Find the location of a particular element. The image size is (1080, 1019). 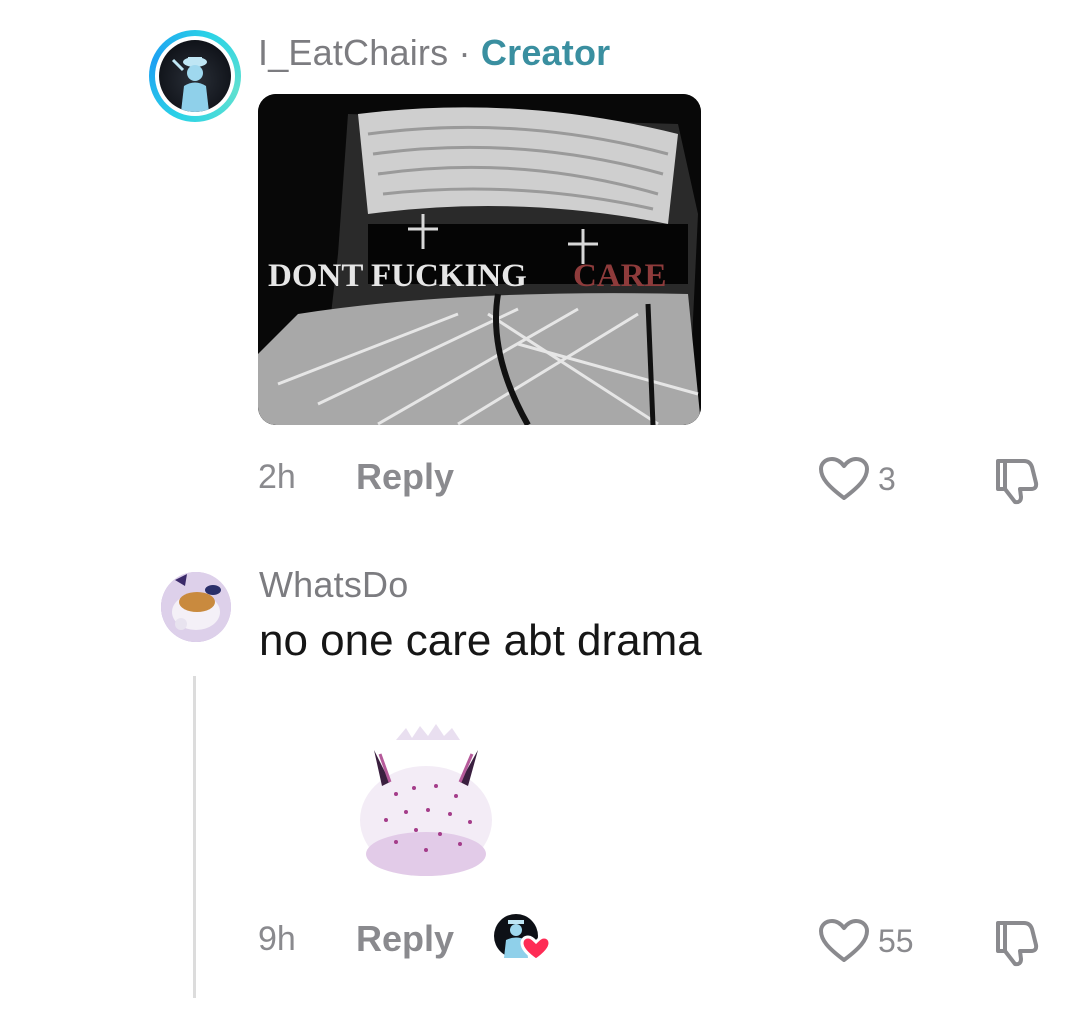

comment-text: no one care abt drama is located at coordinates (480, 640).